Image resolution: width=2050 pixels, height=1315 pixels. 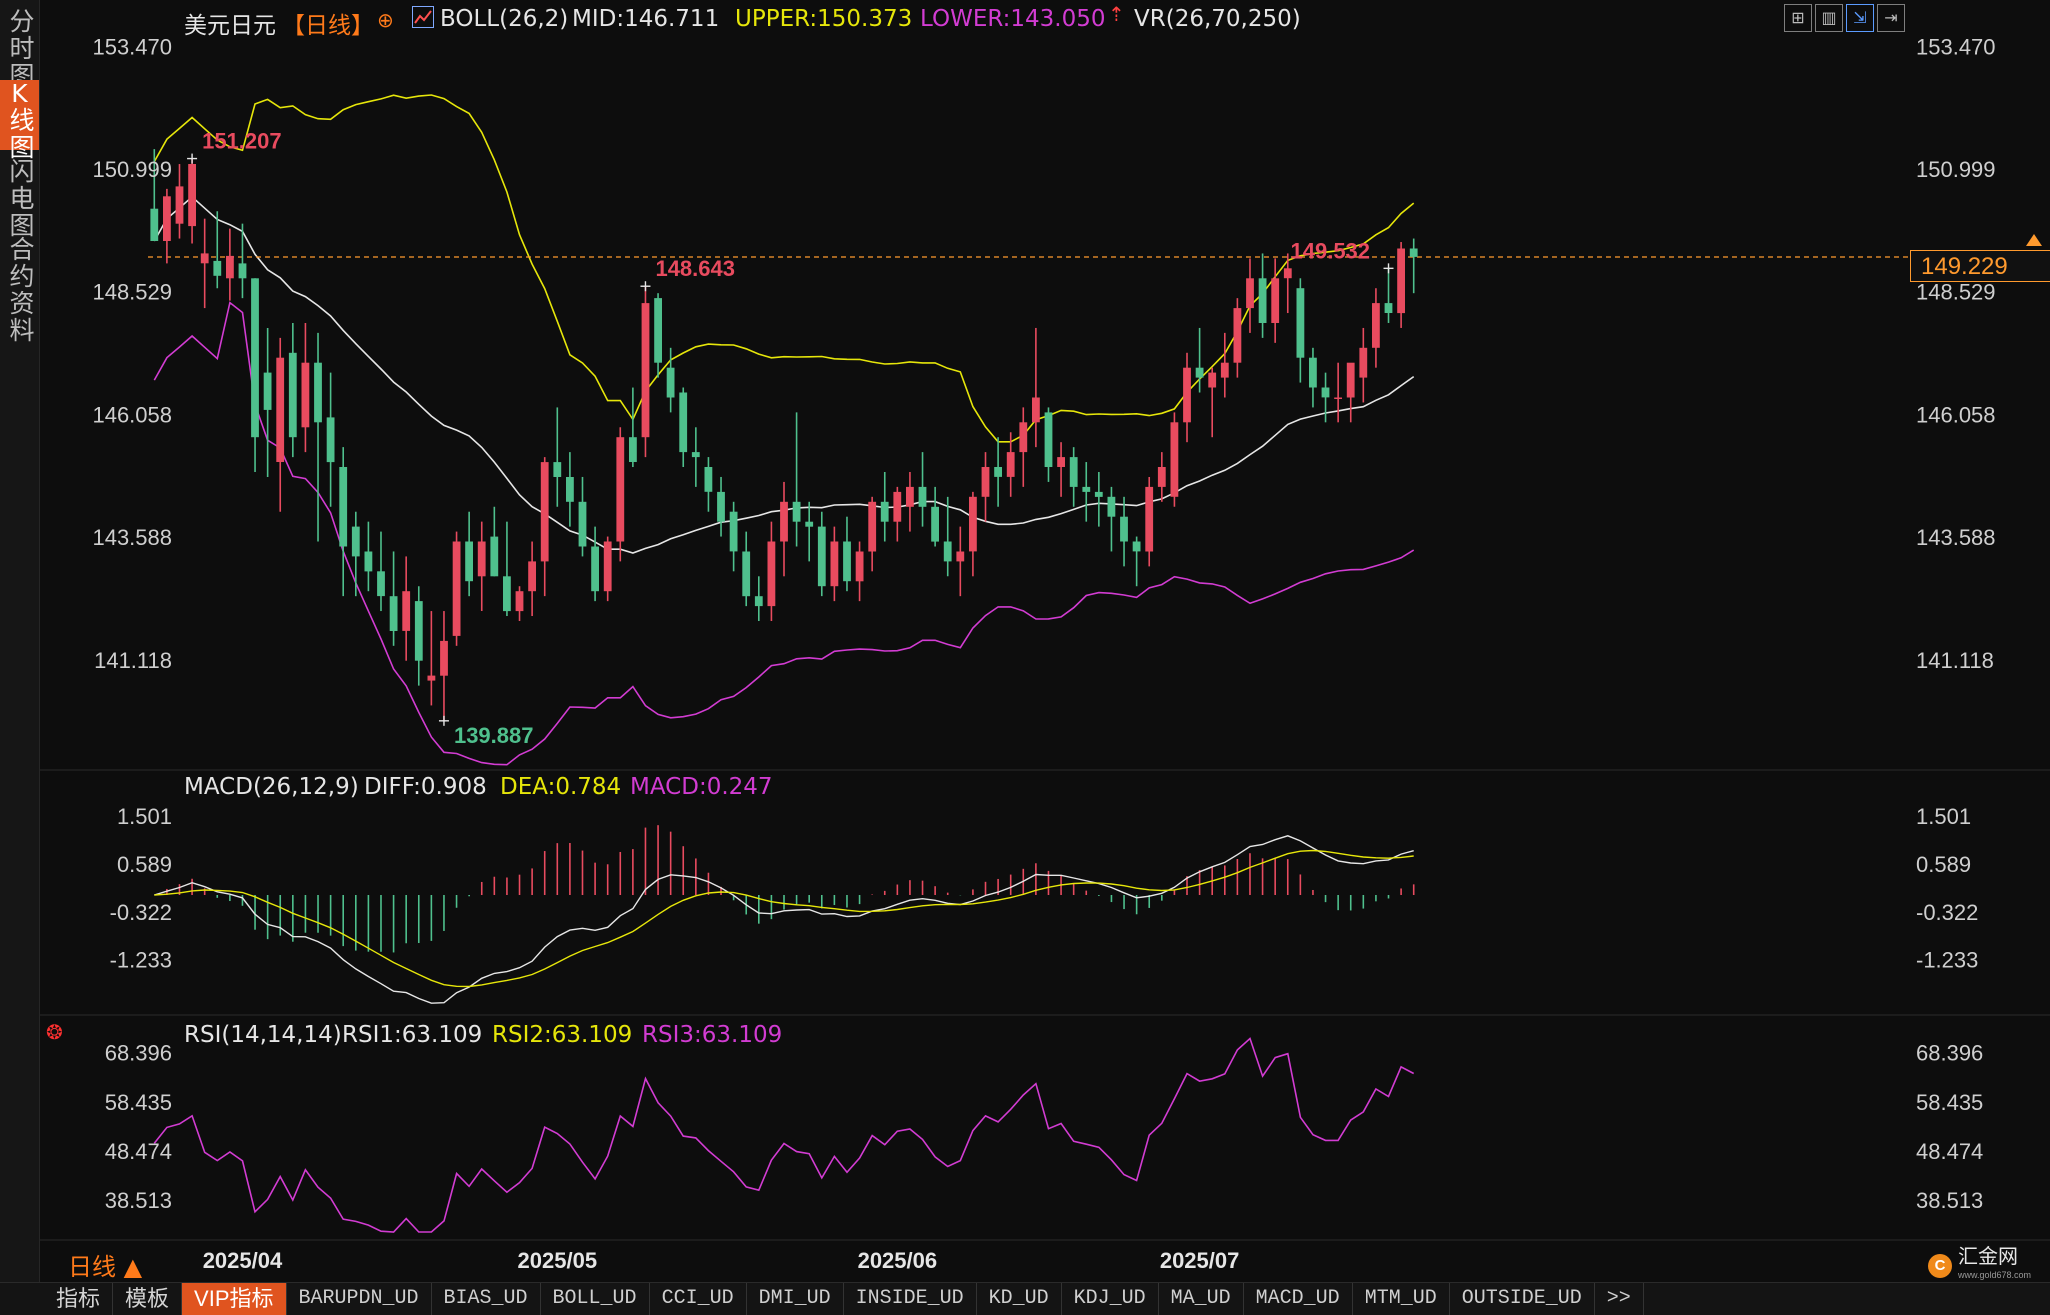 I want to click on indicator-tab: BIAS_UD, so click(x=486, y=1299).